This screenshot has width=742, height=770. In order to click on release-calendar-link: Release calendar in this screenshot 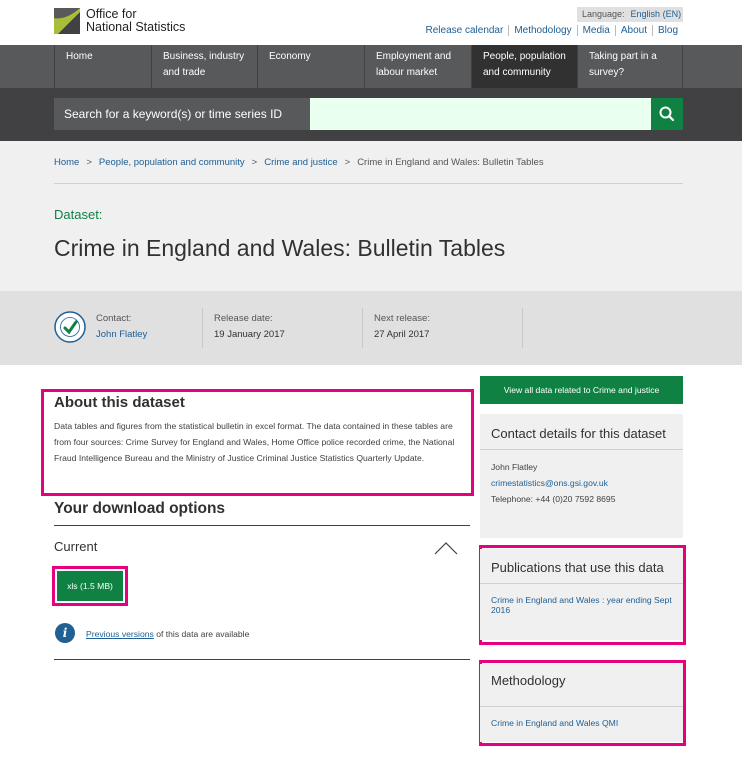, I will do `click(465, 30)`.